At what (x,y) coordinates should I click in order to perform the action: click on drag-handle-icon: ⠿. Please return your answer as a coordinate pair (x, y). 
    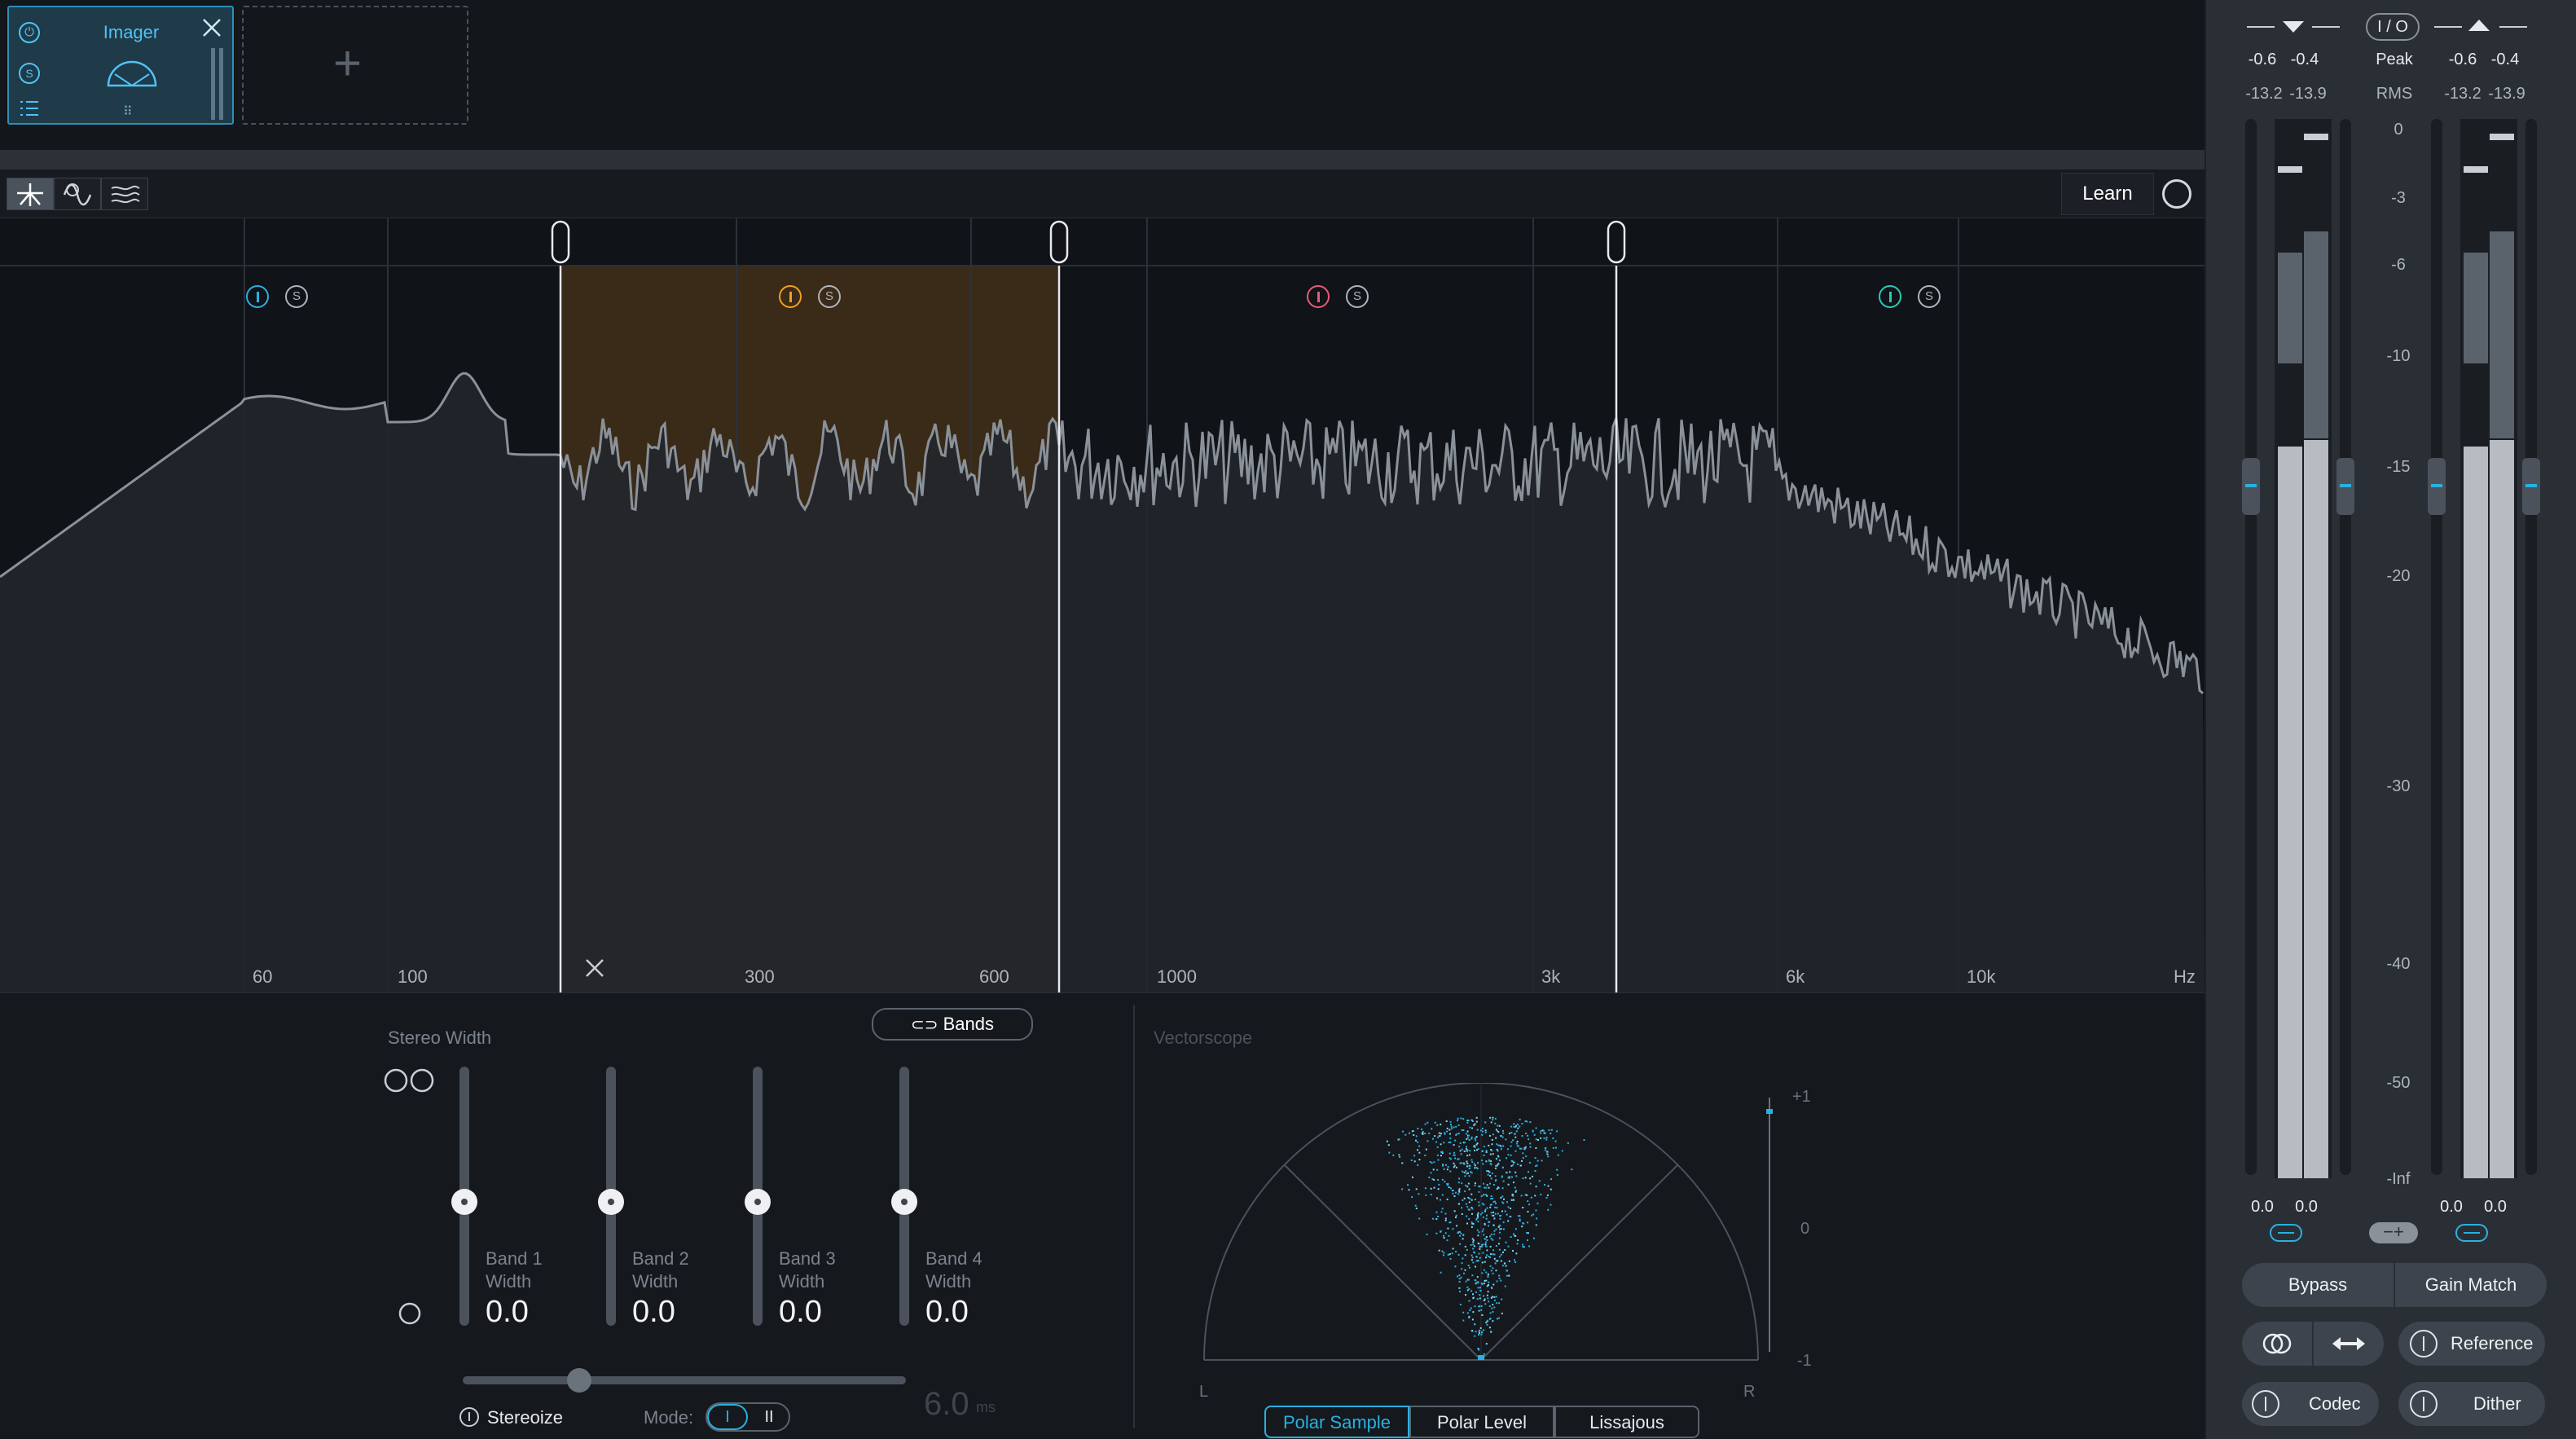
    Looking at the image, I should click on (128, 111).